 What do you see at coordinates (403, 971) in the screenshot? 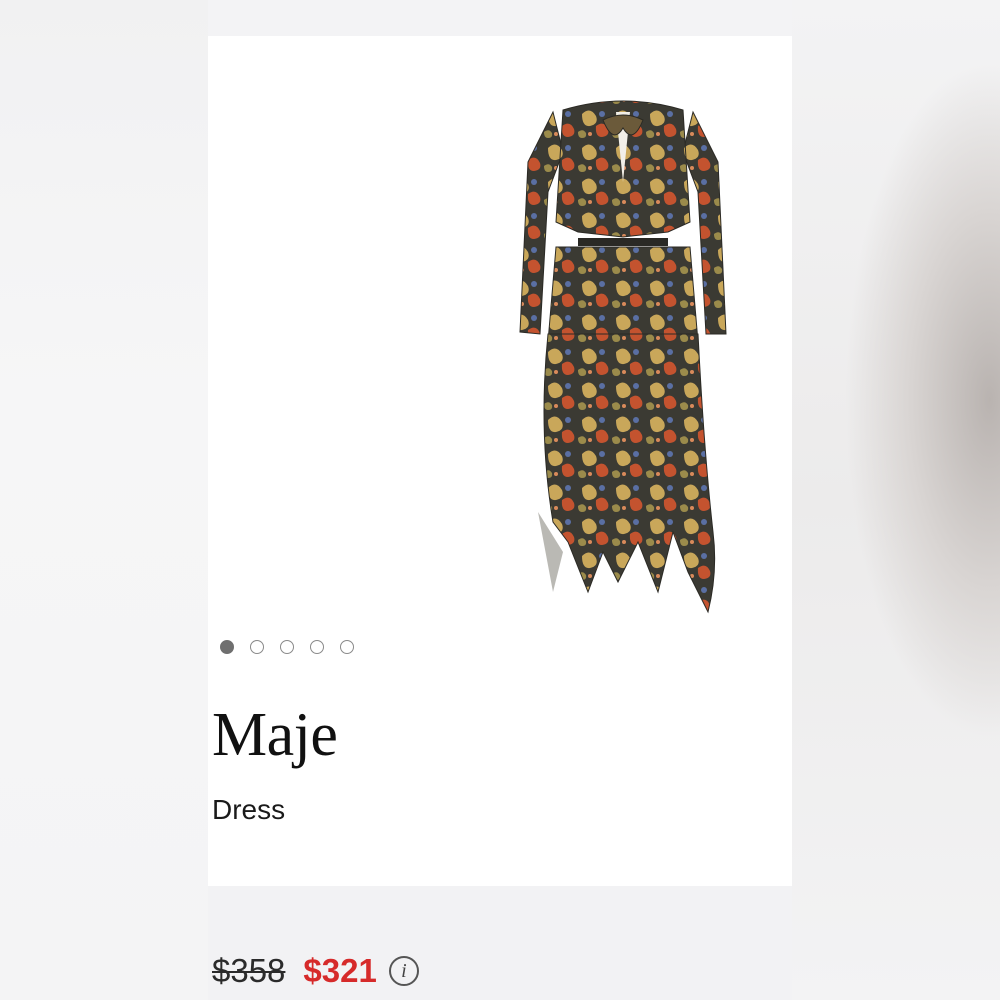
I see `info-icon: i` at bounding box center [403, 971].